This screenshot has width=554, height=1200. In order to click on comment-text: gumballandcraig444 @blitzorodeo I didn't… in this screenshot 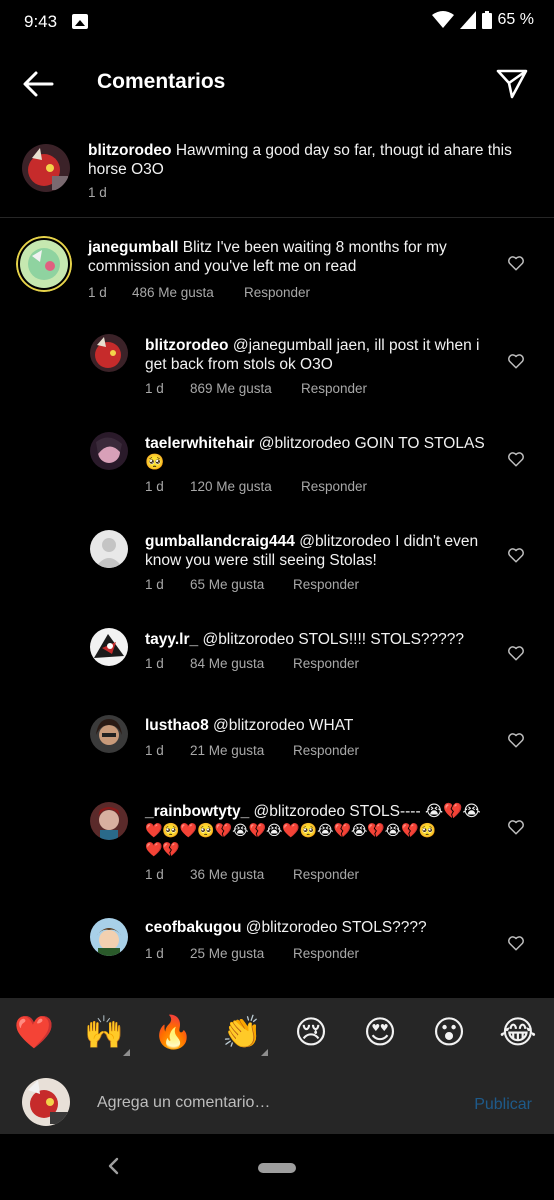, I will do `click(312, 551)`.